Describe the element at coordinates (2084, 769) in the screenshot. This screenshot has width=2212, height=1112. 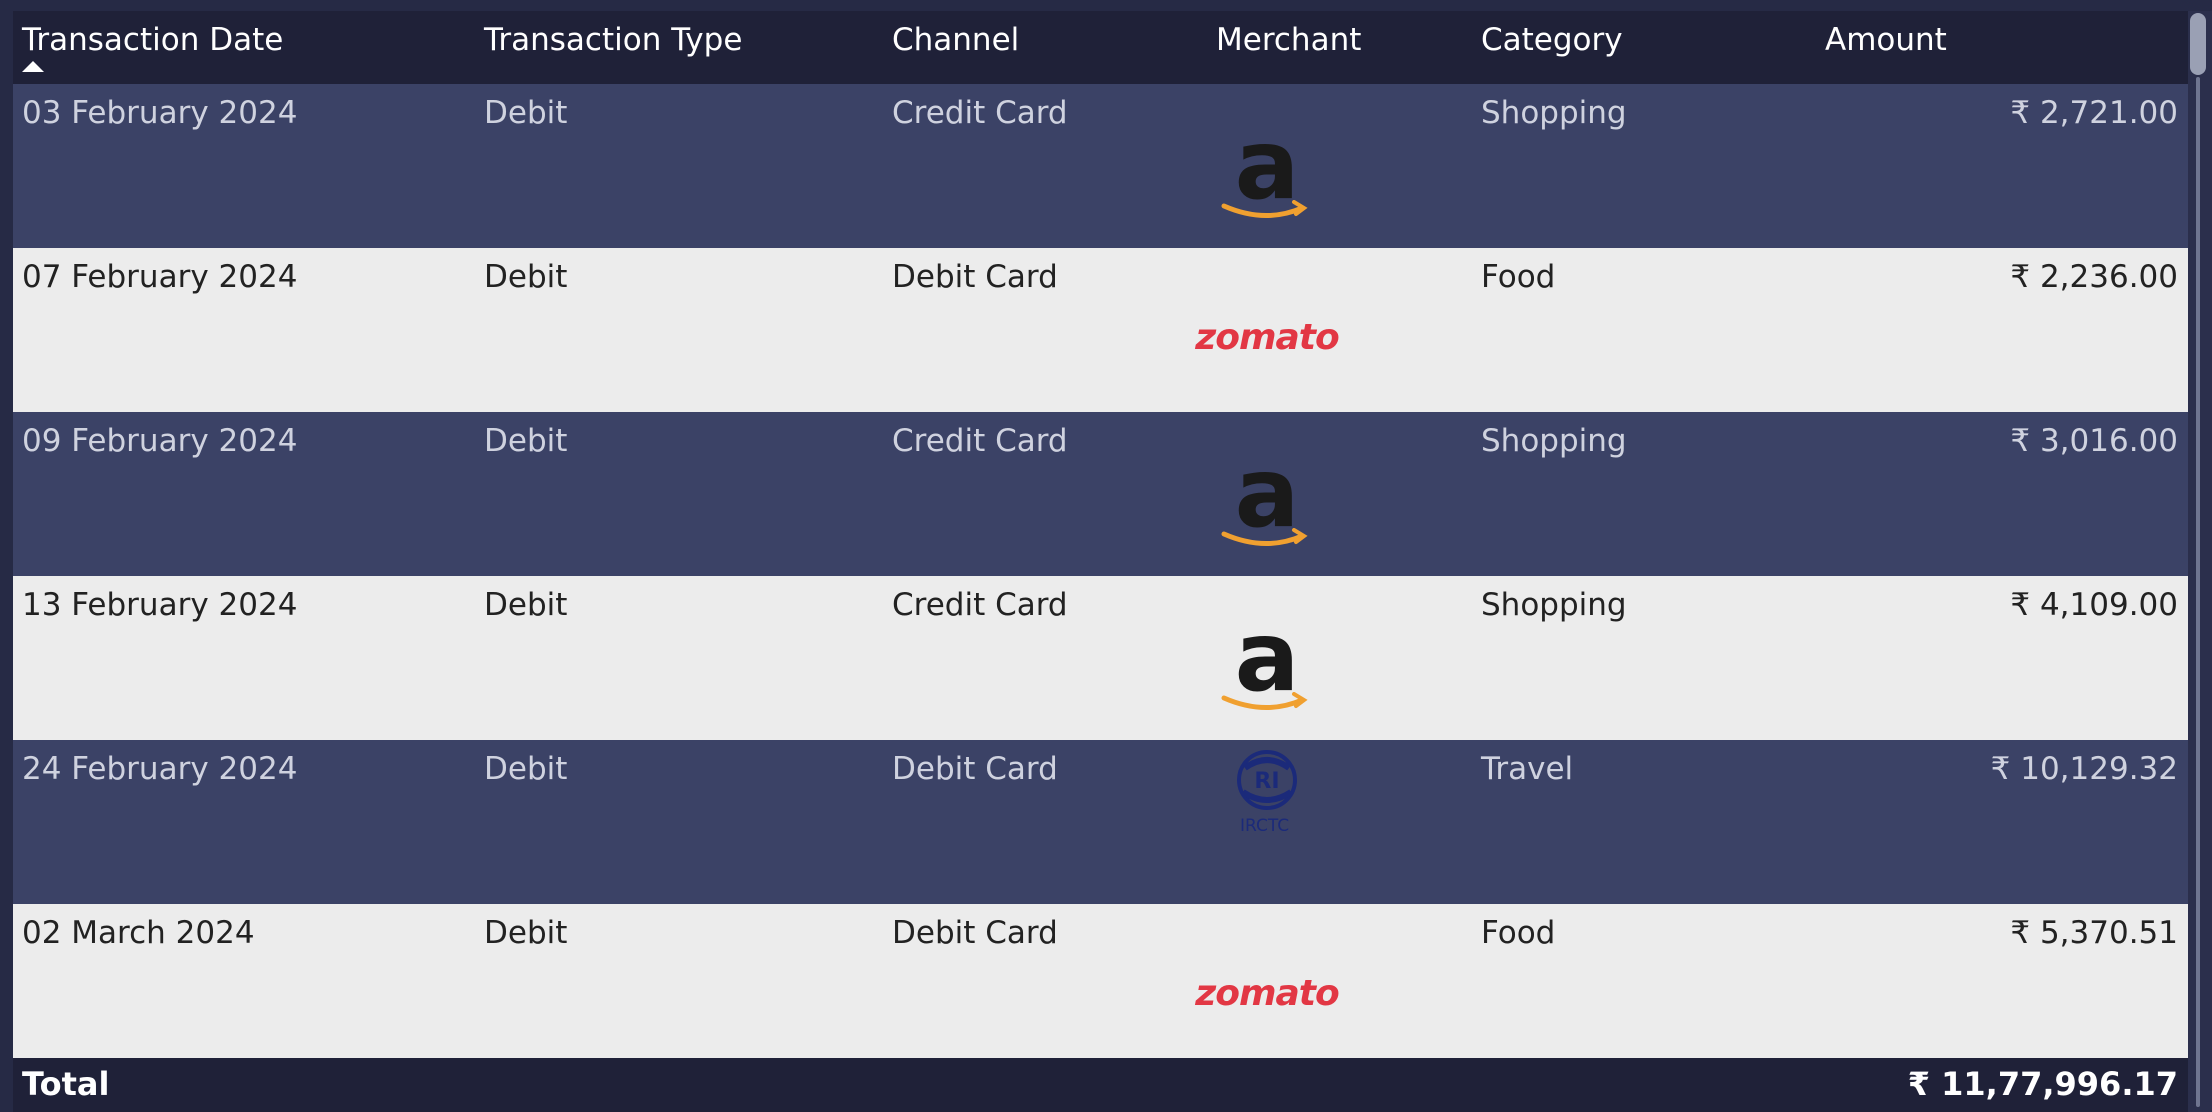
I see `cell-amount: ₹ 10,129.32` at that location.